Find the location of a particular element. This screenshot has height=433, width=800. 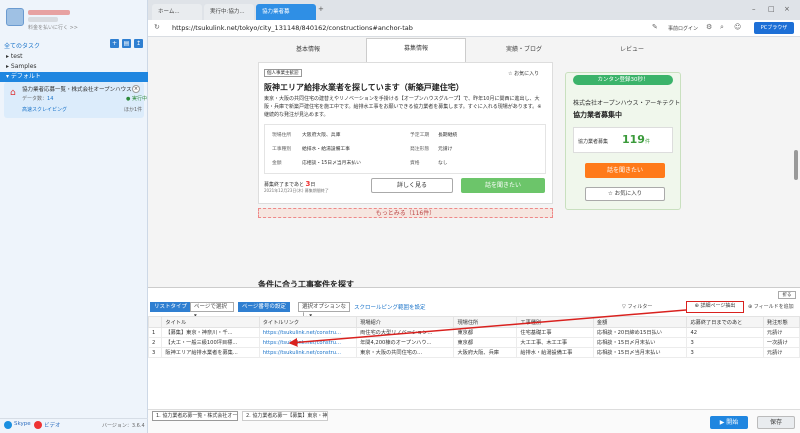

info-key: 工事種別 is located at coordinates (282, 149).